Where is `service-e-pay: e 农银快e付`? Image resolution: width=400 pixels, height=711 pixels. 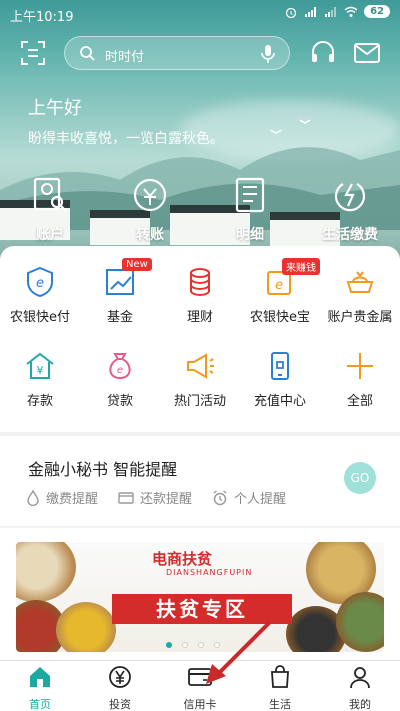
service-e-pay: e 农银快e付 is located at coordinates (40, 295).